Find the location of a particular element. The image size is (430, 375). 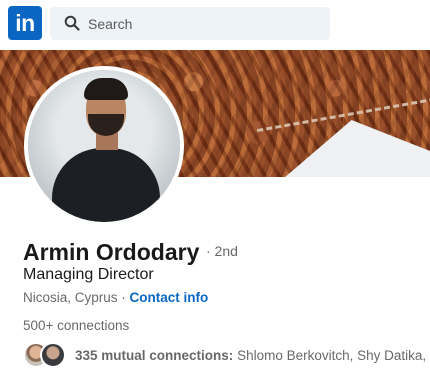

top-navigation-bar: in is located at coordinates (215, 25).